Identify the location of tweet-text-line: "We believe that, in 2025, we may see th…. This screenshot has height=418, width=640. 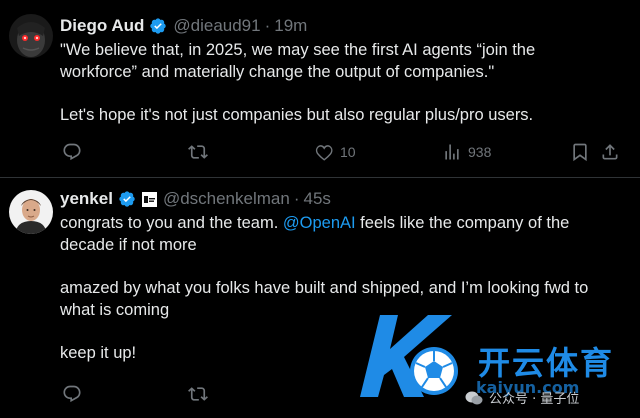
(298, 50).